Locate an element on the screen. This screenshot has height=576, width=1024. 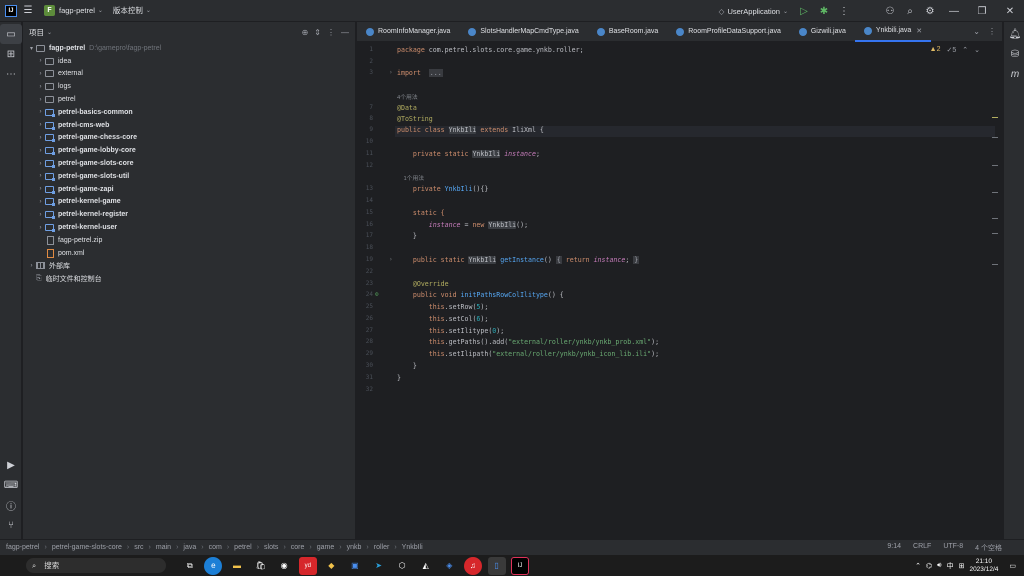
maven-icon: m is located at coordinates (1014, 74).